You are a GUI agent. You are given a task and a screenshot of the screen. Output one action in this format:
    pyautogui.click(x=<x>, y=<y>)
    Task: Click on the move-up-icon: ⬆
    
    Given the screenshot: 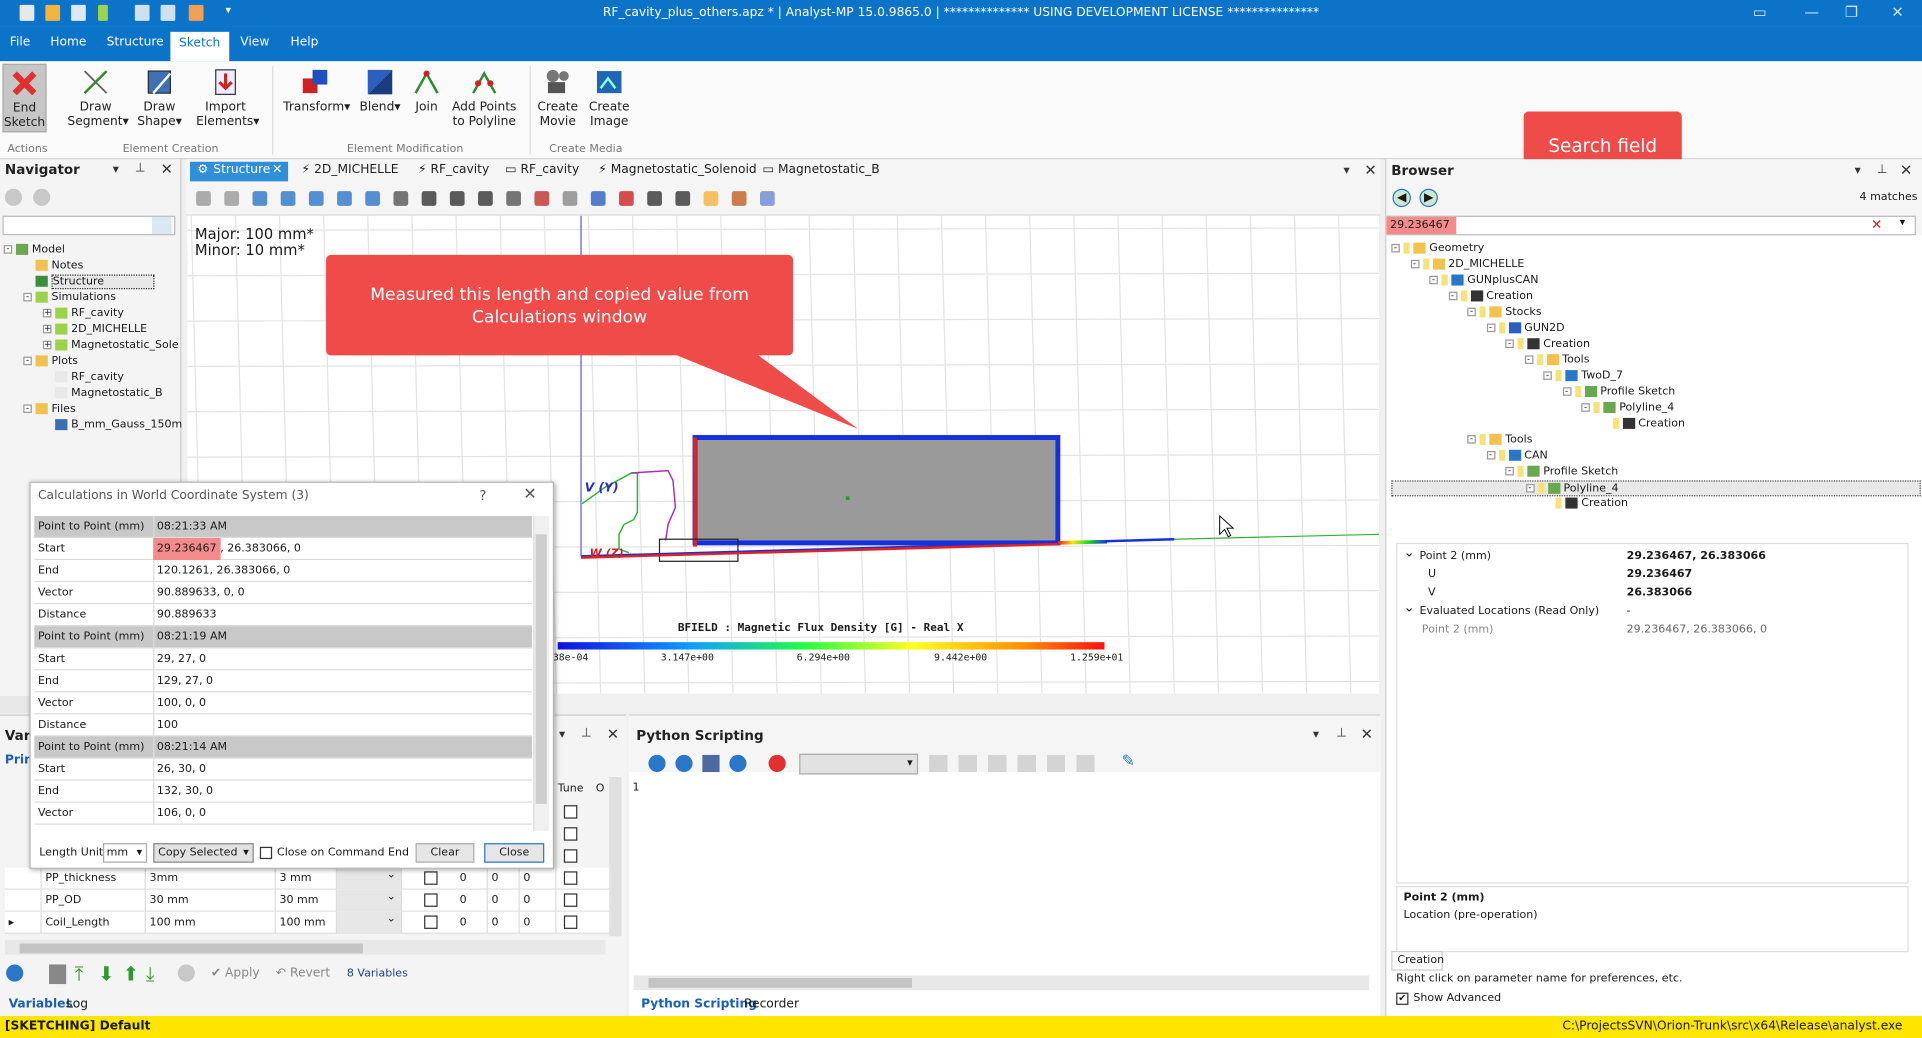 What is the action you would take?
    pyautogui.click(x=131, y=973)
    